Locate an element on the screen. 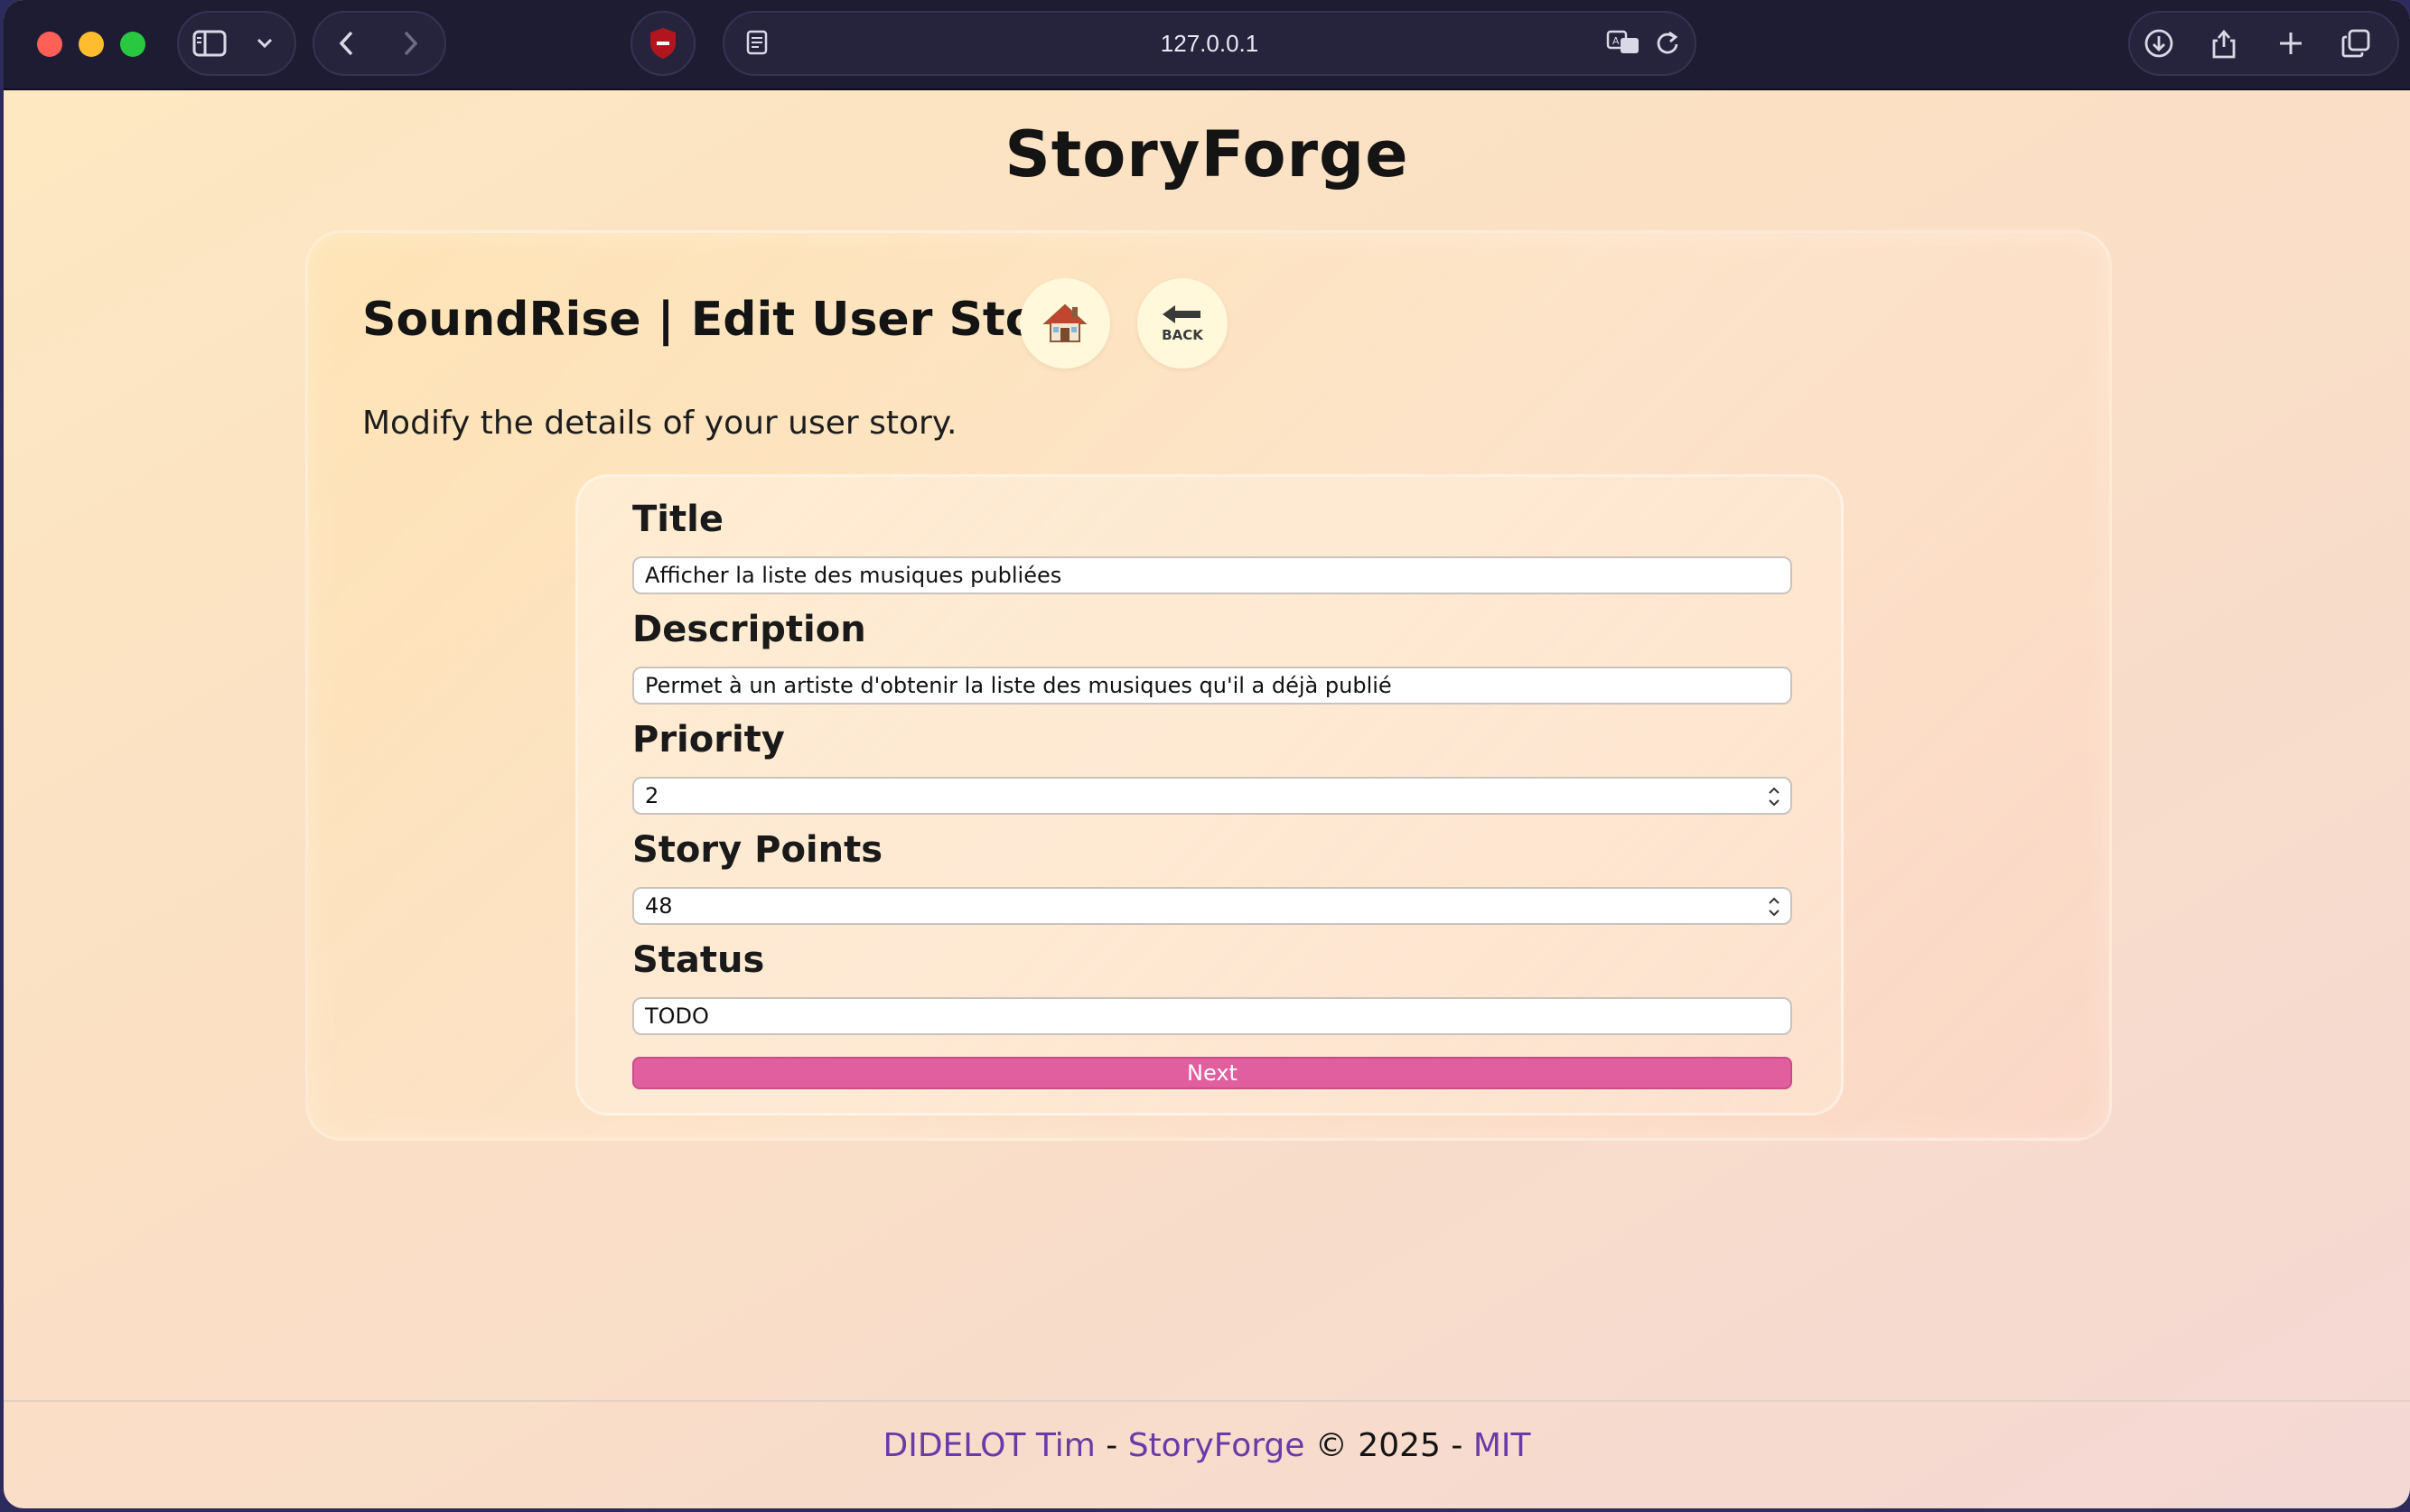 This screenshot has height=1512, width=2410. status-label: Status is located at coordinates (699, 960).